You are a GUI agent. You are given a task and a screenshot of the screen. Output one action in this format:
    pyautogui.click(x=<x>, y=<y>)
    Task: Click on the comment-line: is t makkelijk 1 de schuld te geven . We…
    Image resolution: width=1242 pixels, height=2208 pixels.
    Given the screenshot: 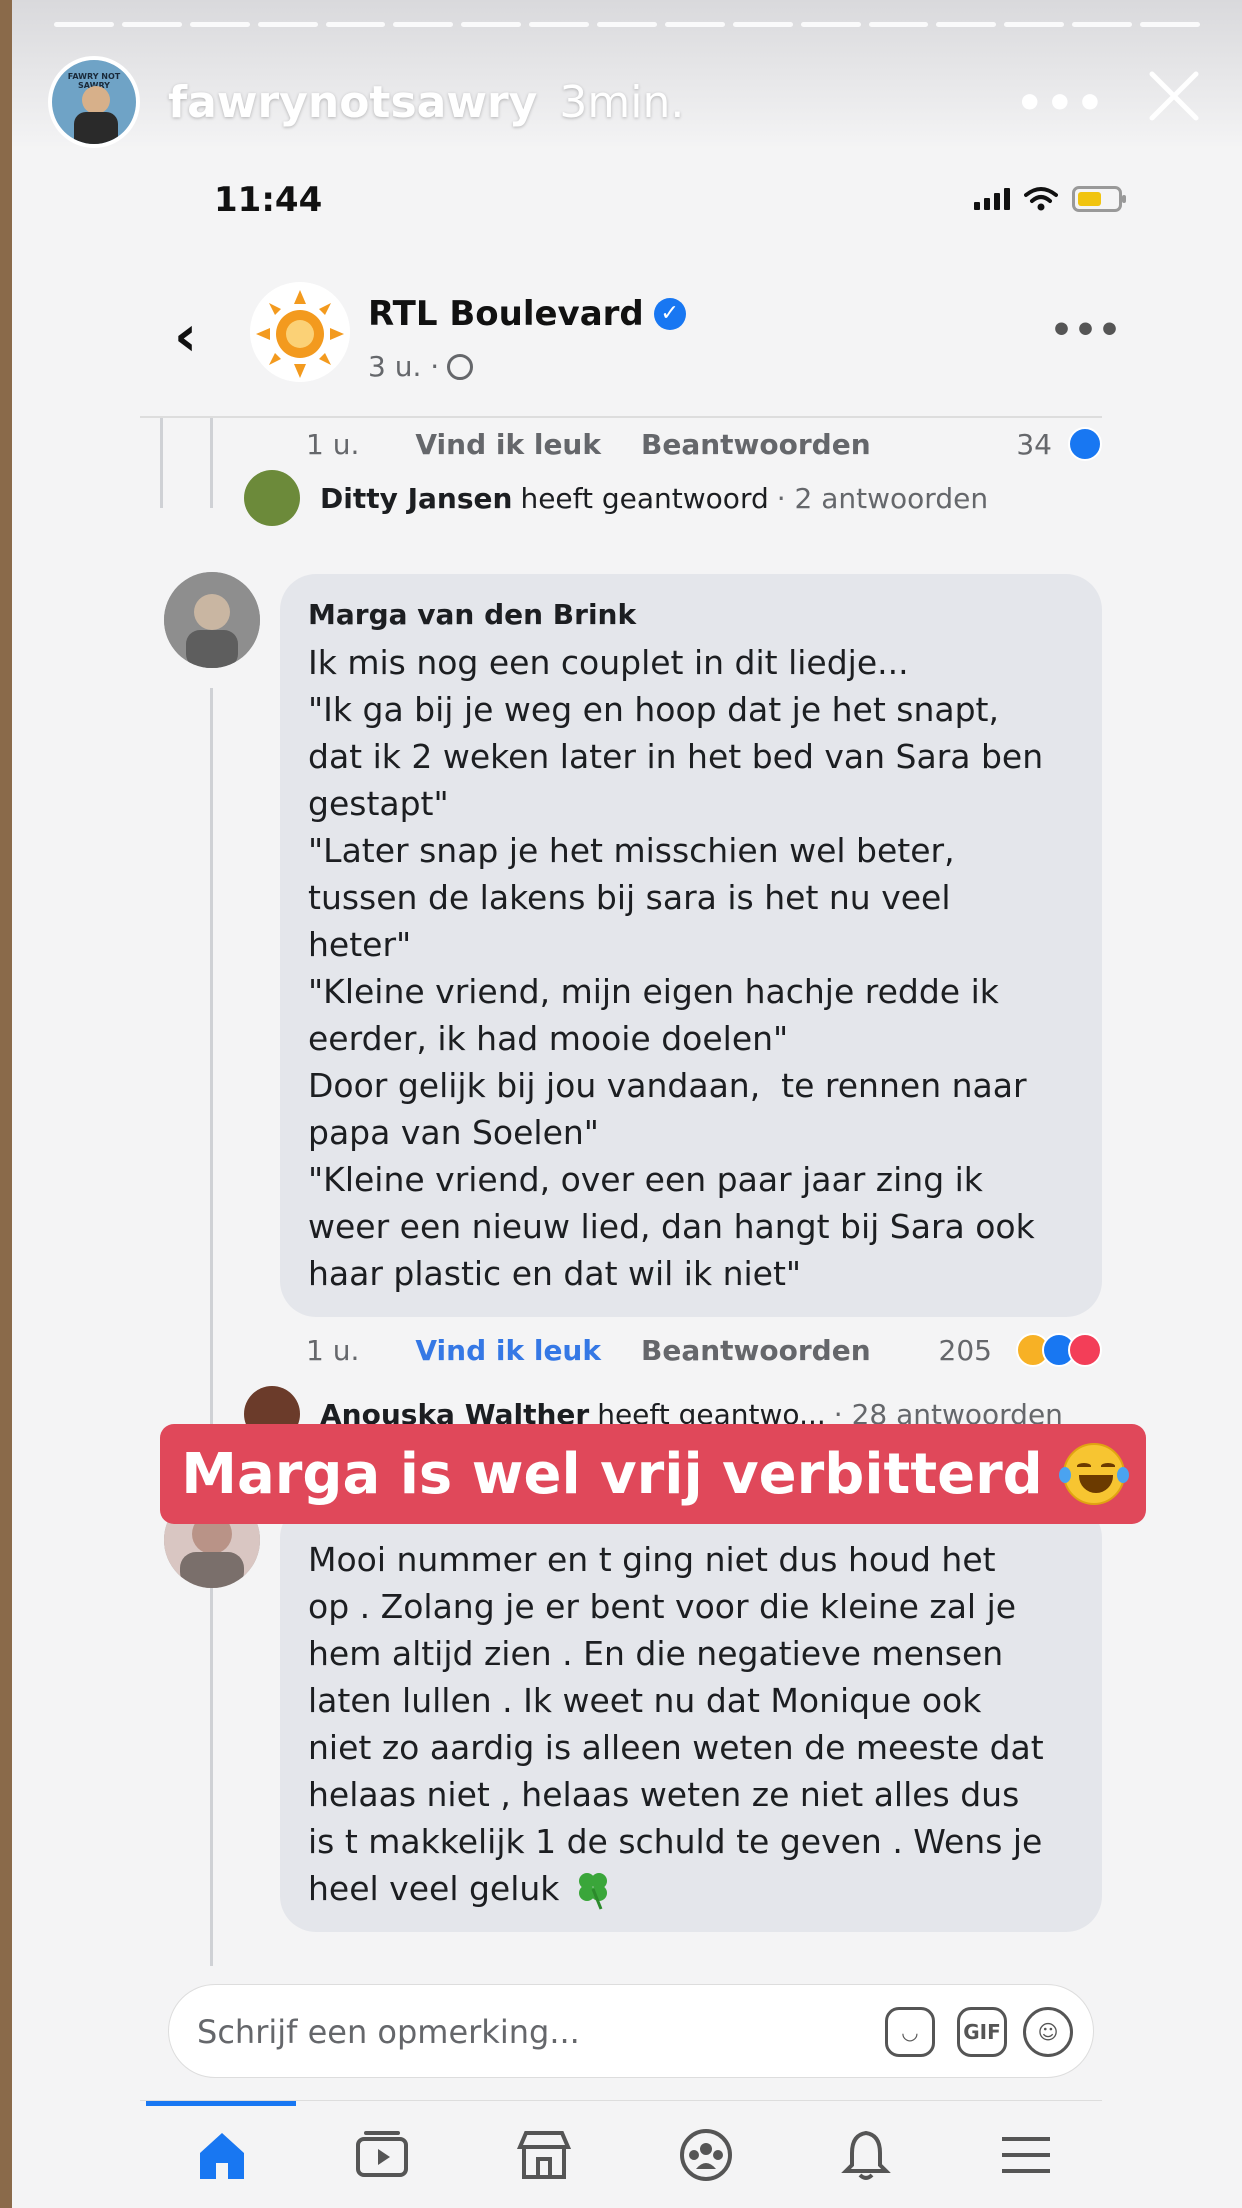 What is the action you would take?
    pyautogui.click(x=675, y=1841)
    